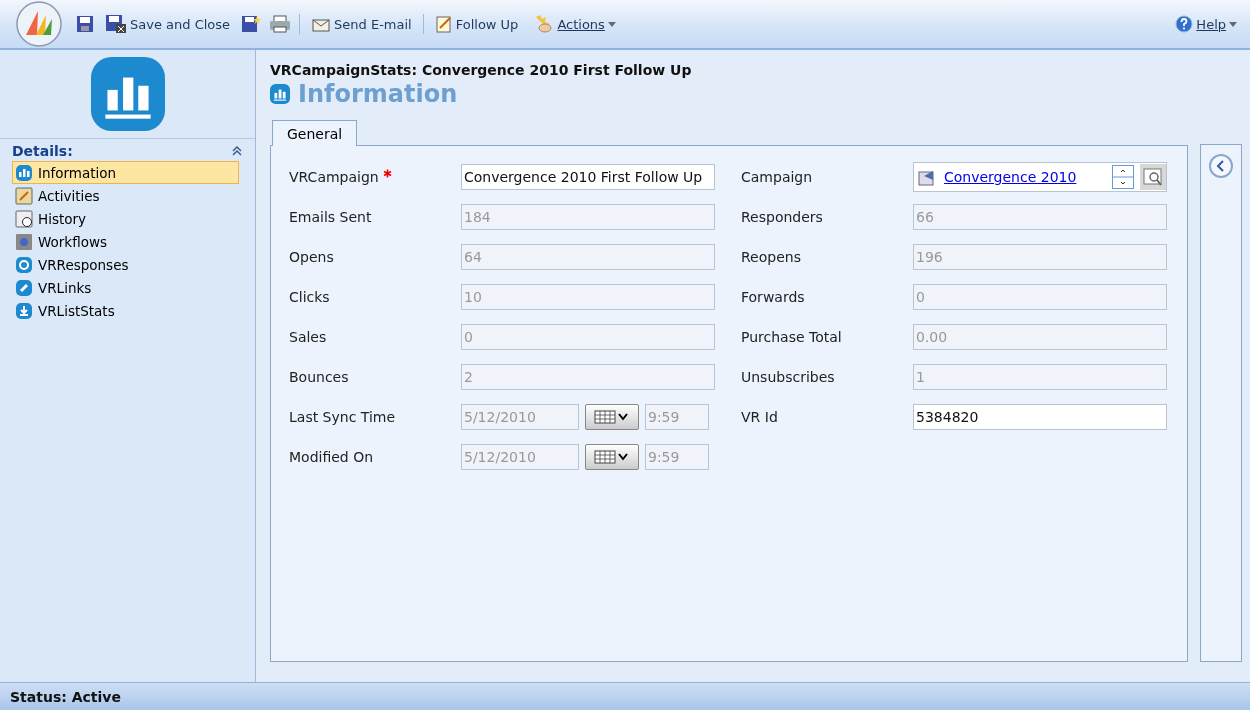  I want to click on sidebar-item: History, so click(125, 218).